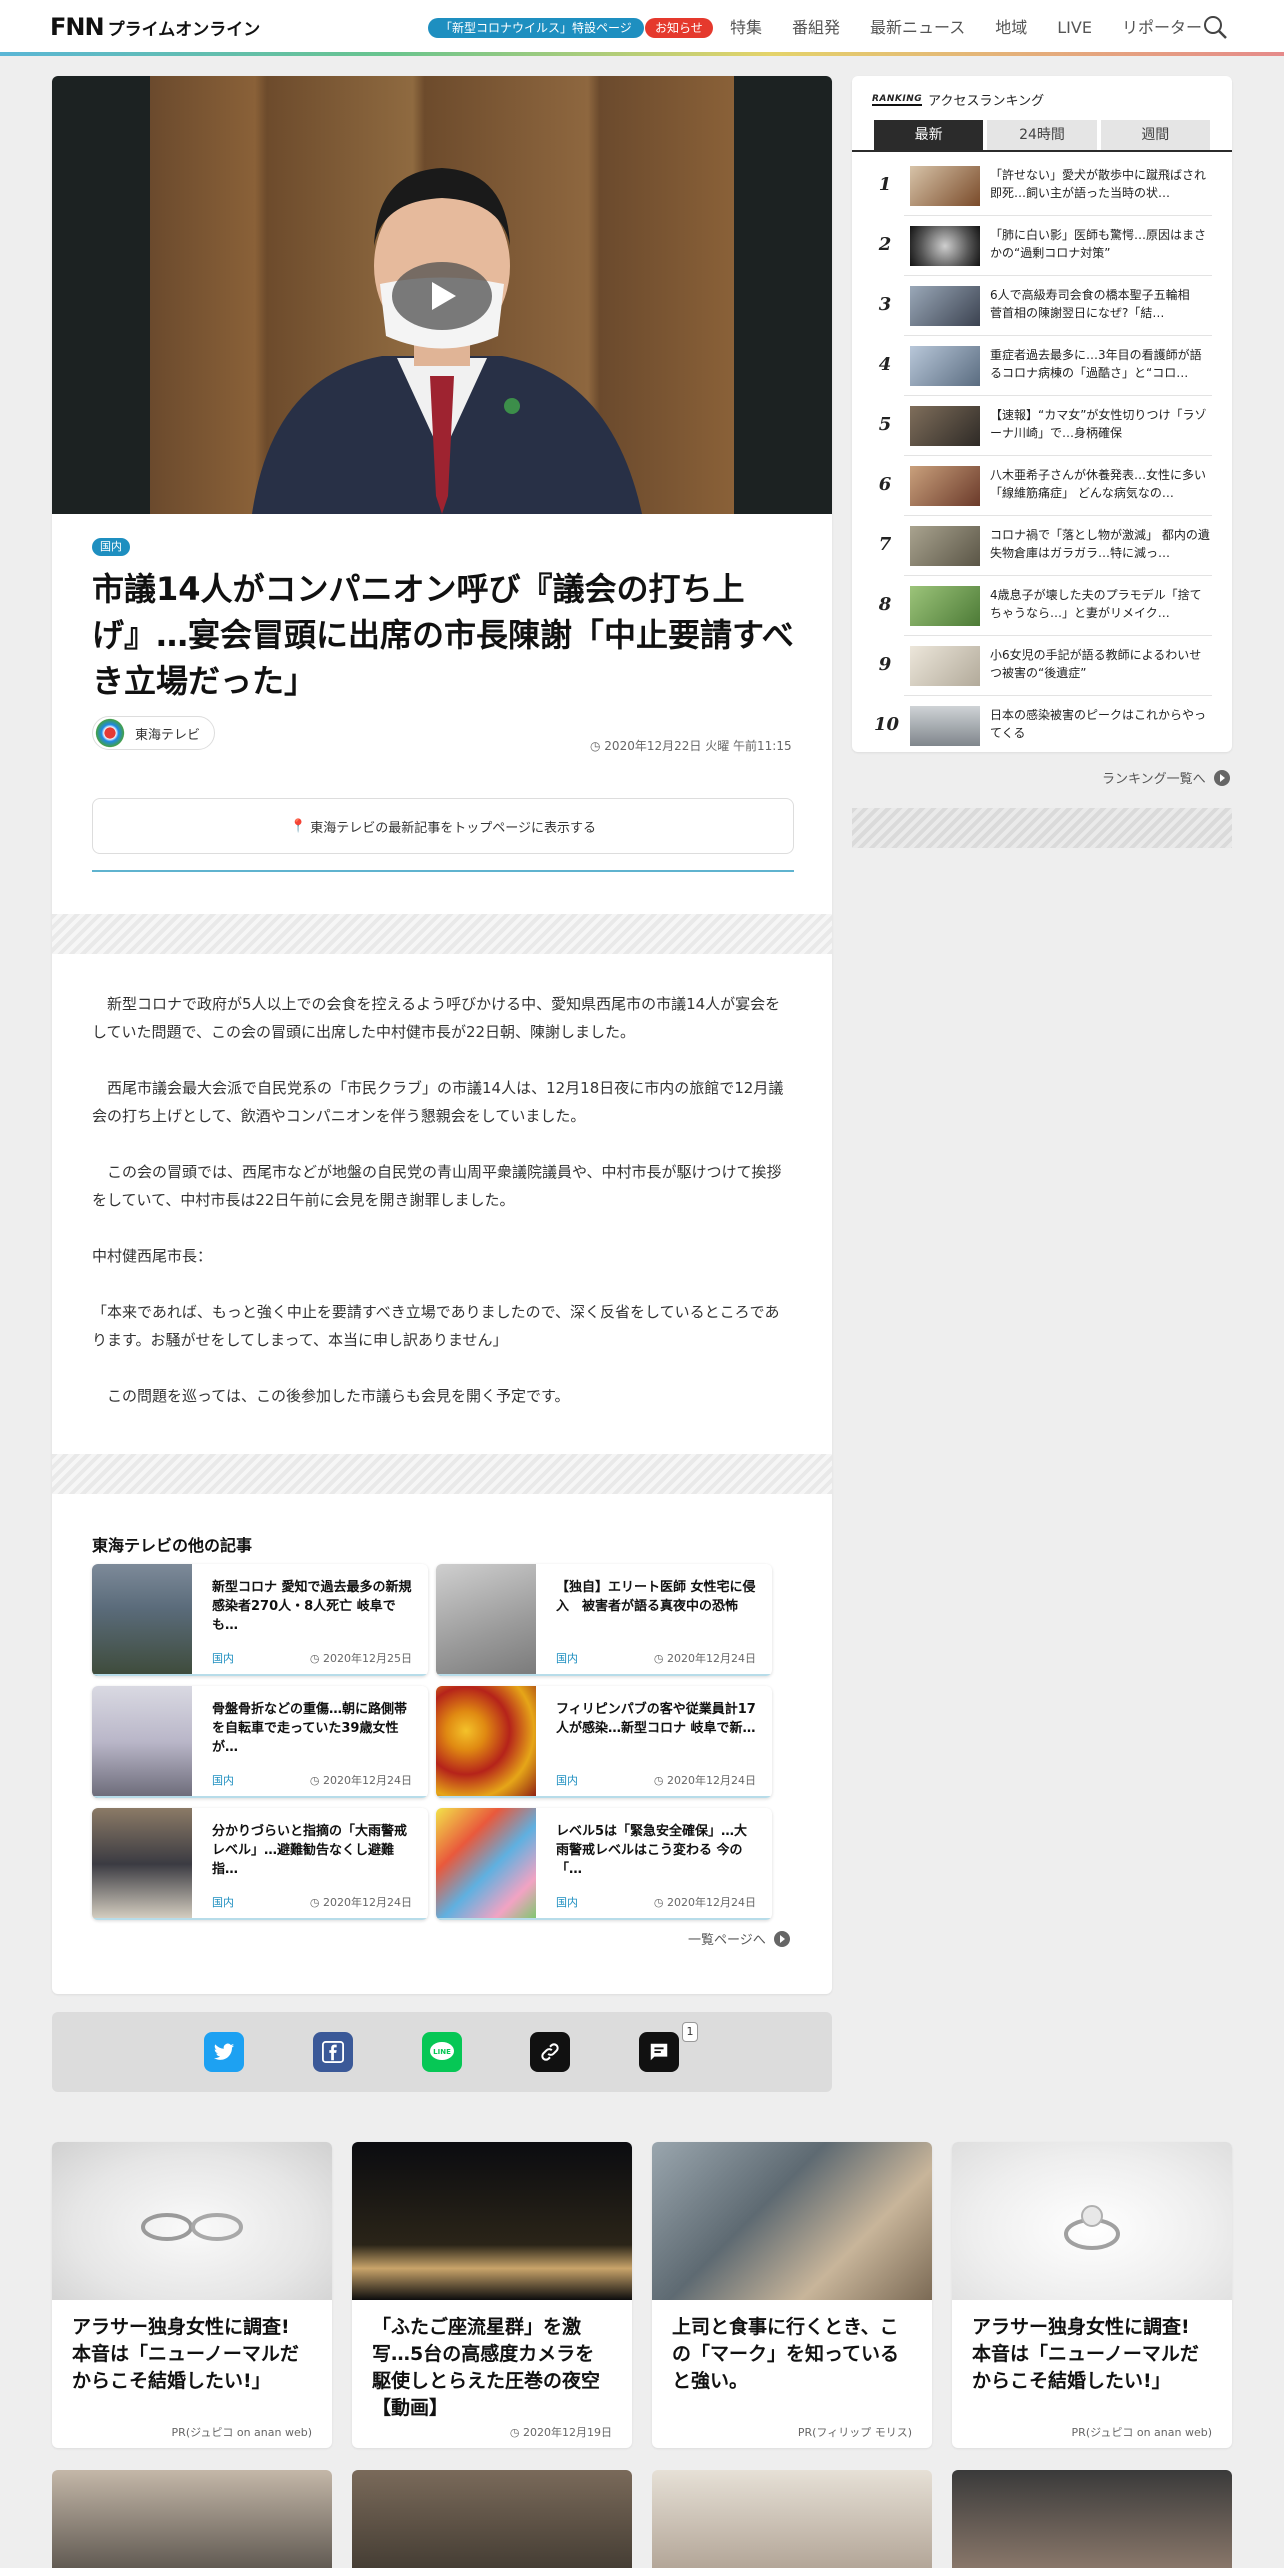 Image resolution: width=1284 pixels, height=2568 pixels. I want to click on pin-source-button: 📍 東海テレビの最新記事をトップページに表示する, so click(443, 826).